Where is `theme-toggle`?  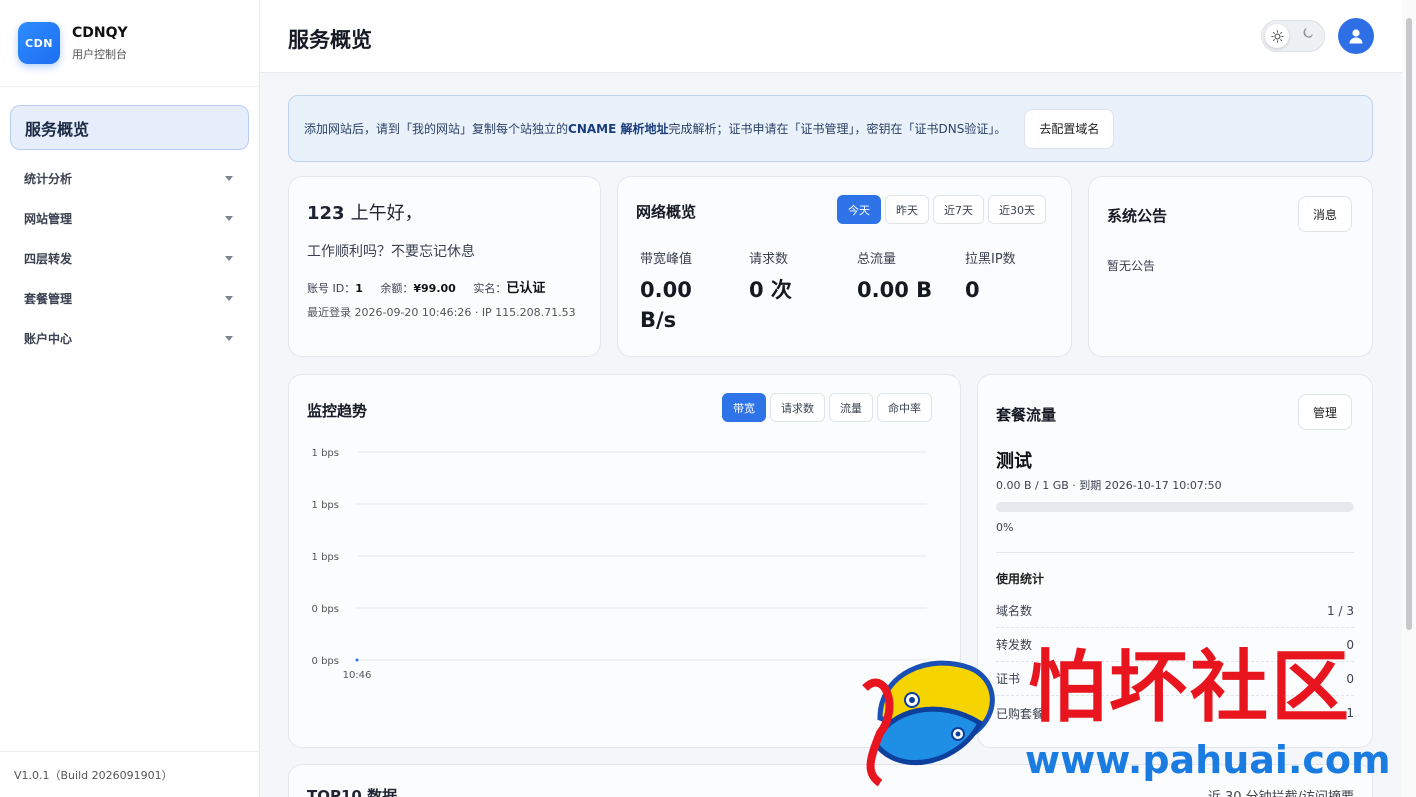 theme-toggle is located at coordinates (1293, 36).